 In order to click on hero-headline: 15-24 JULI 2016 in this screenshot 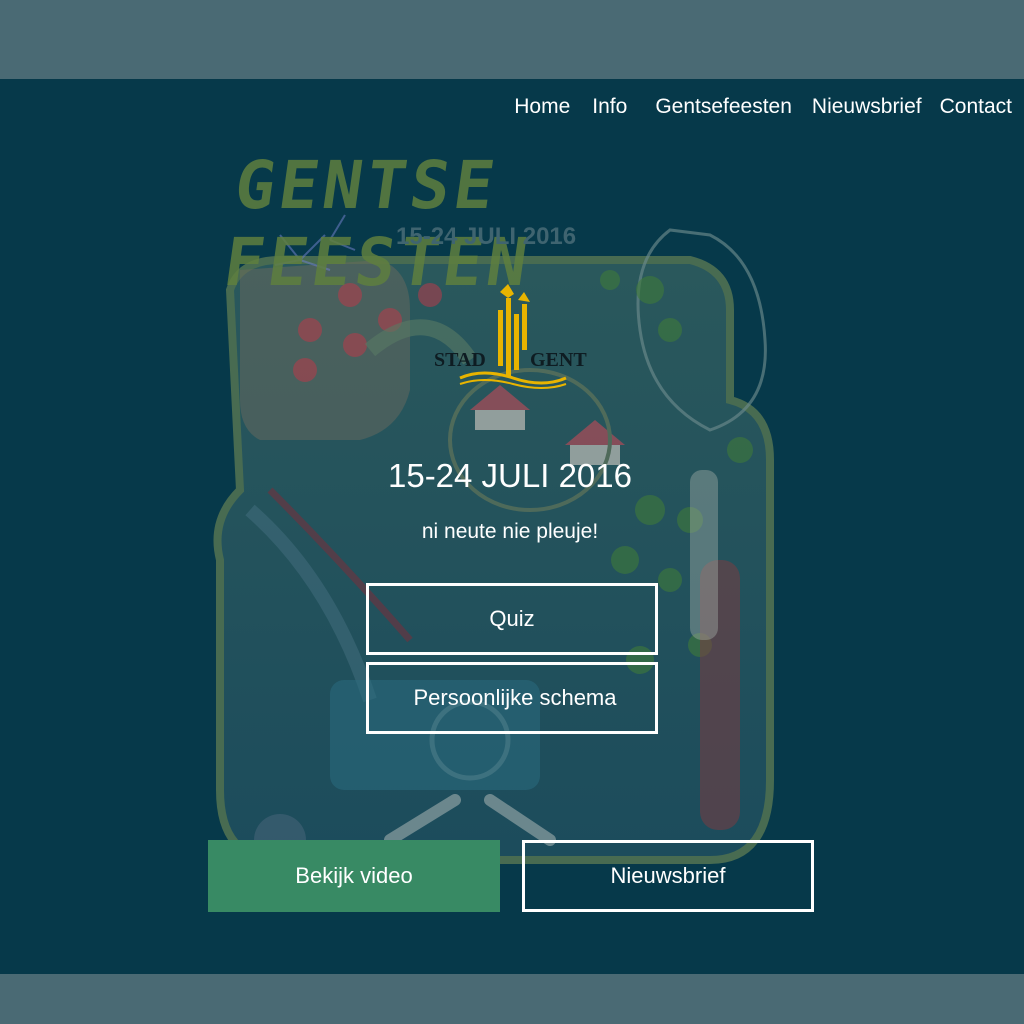, I will do `click(509, 475)`.